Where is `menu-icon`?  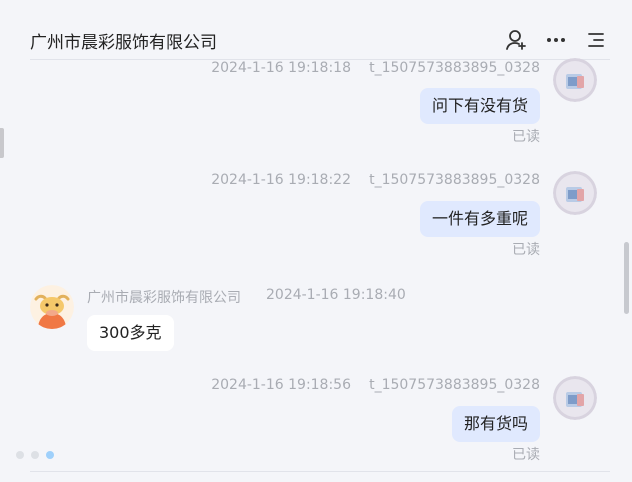
menu-icon is located at coordinates (596, 40).